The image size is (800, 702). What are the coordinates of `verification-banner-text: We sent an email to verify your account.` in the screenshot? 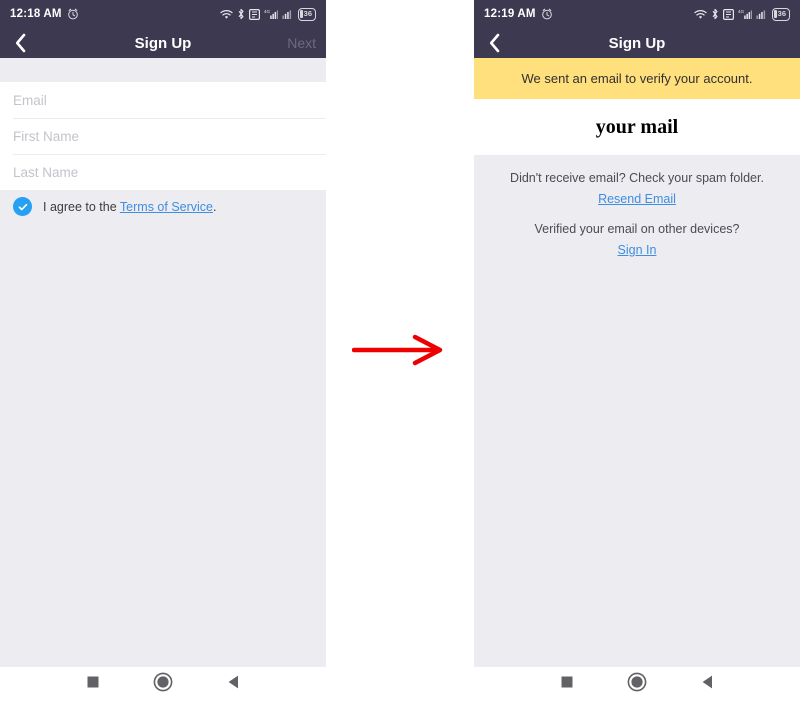 It's located at (637, 78).